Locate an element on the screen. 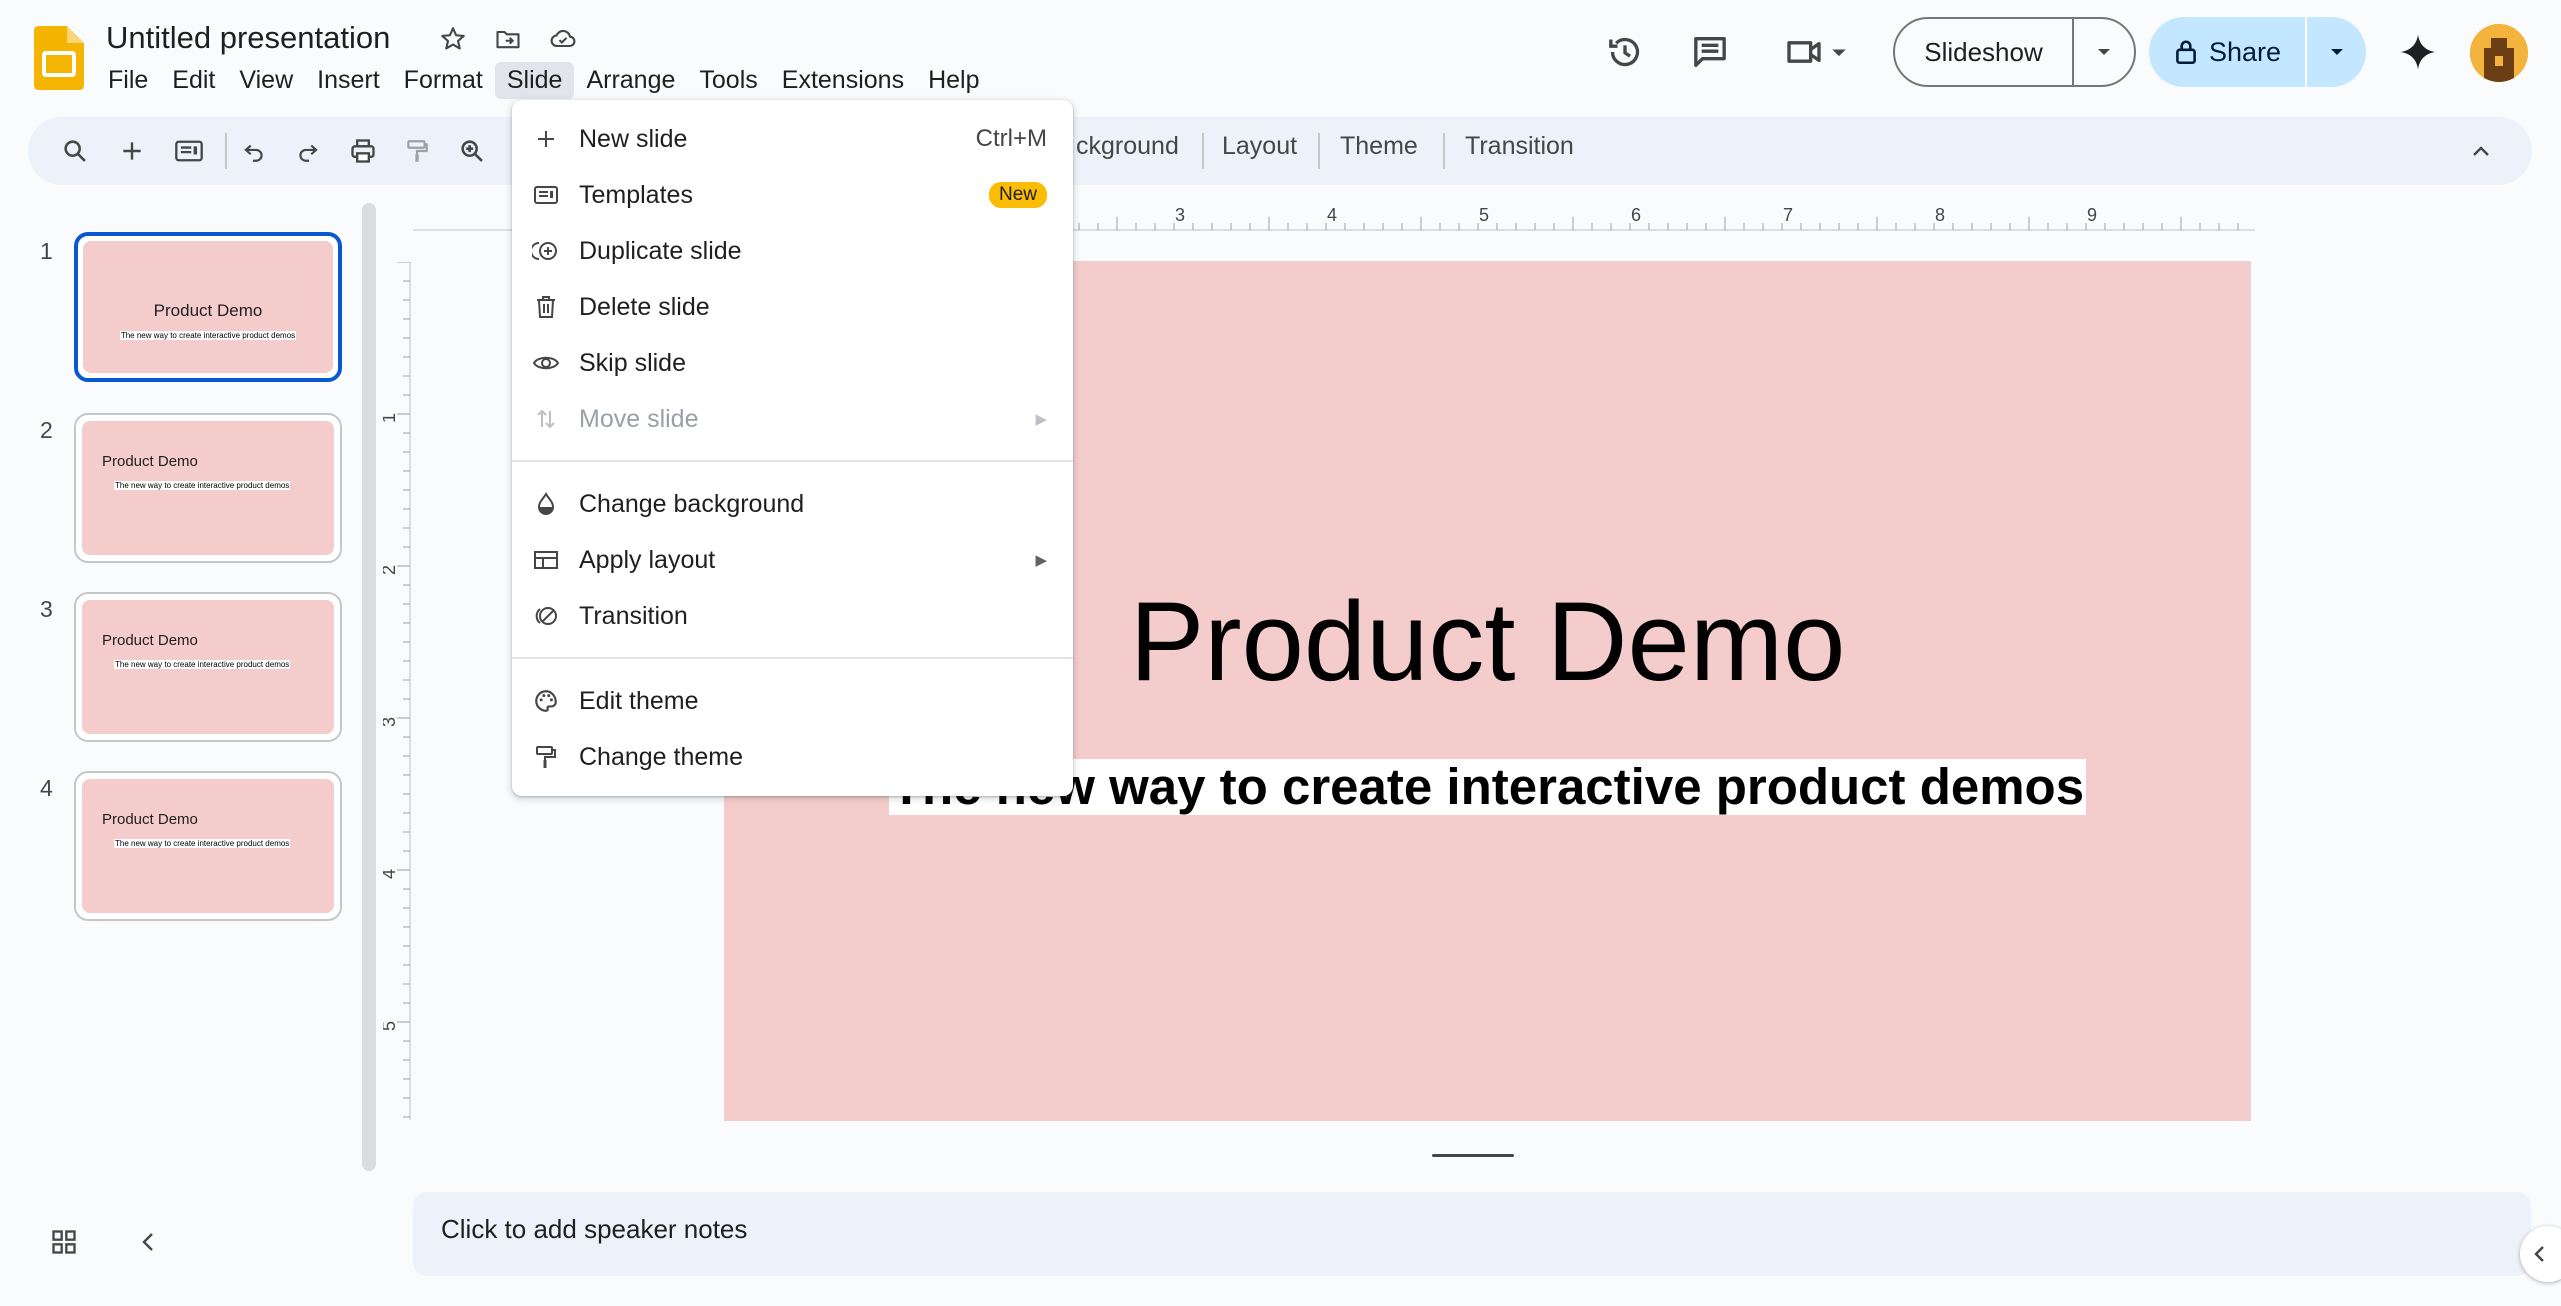 This screenshot has height=1306, width=2561. menu-view: View is located at coordinates (266, 80).